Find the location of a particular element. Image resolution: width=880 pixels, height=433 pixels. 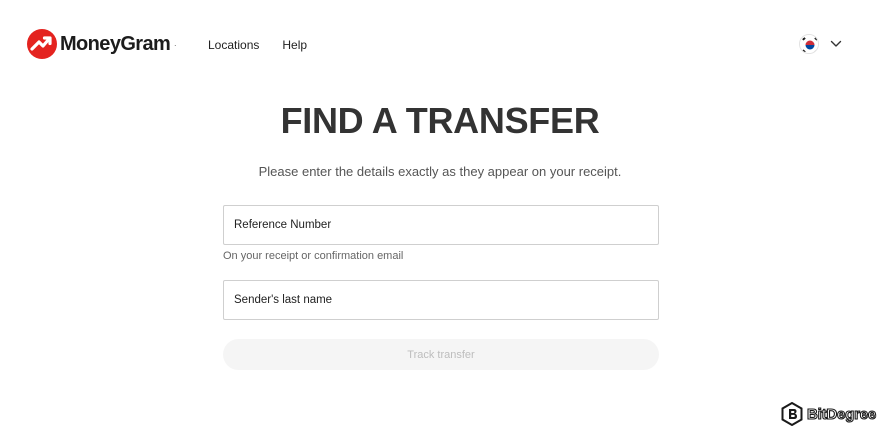

brand-reg-mark: . is located at coordinates (175, 44).